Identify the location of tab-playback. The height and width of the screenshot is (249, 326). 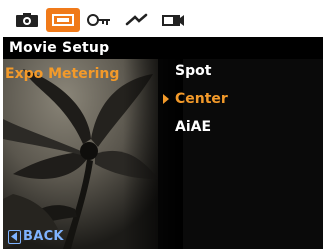
(173, 20).